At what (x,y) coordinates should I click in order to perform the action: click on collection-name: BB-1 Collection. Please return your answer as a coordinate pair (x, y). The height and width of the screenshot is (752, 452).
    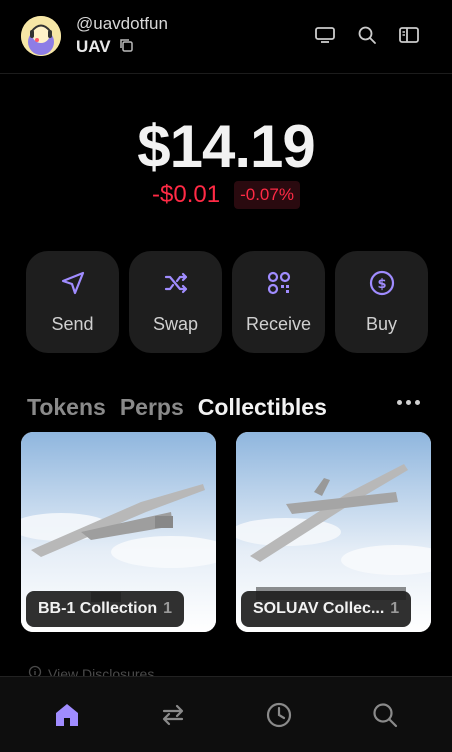
    Looking at the image, I should click on (98, 608).